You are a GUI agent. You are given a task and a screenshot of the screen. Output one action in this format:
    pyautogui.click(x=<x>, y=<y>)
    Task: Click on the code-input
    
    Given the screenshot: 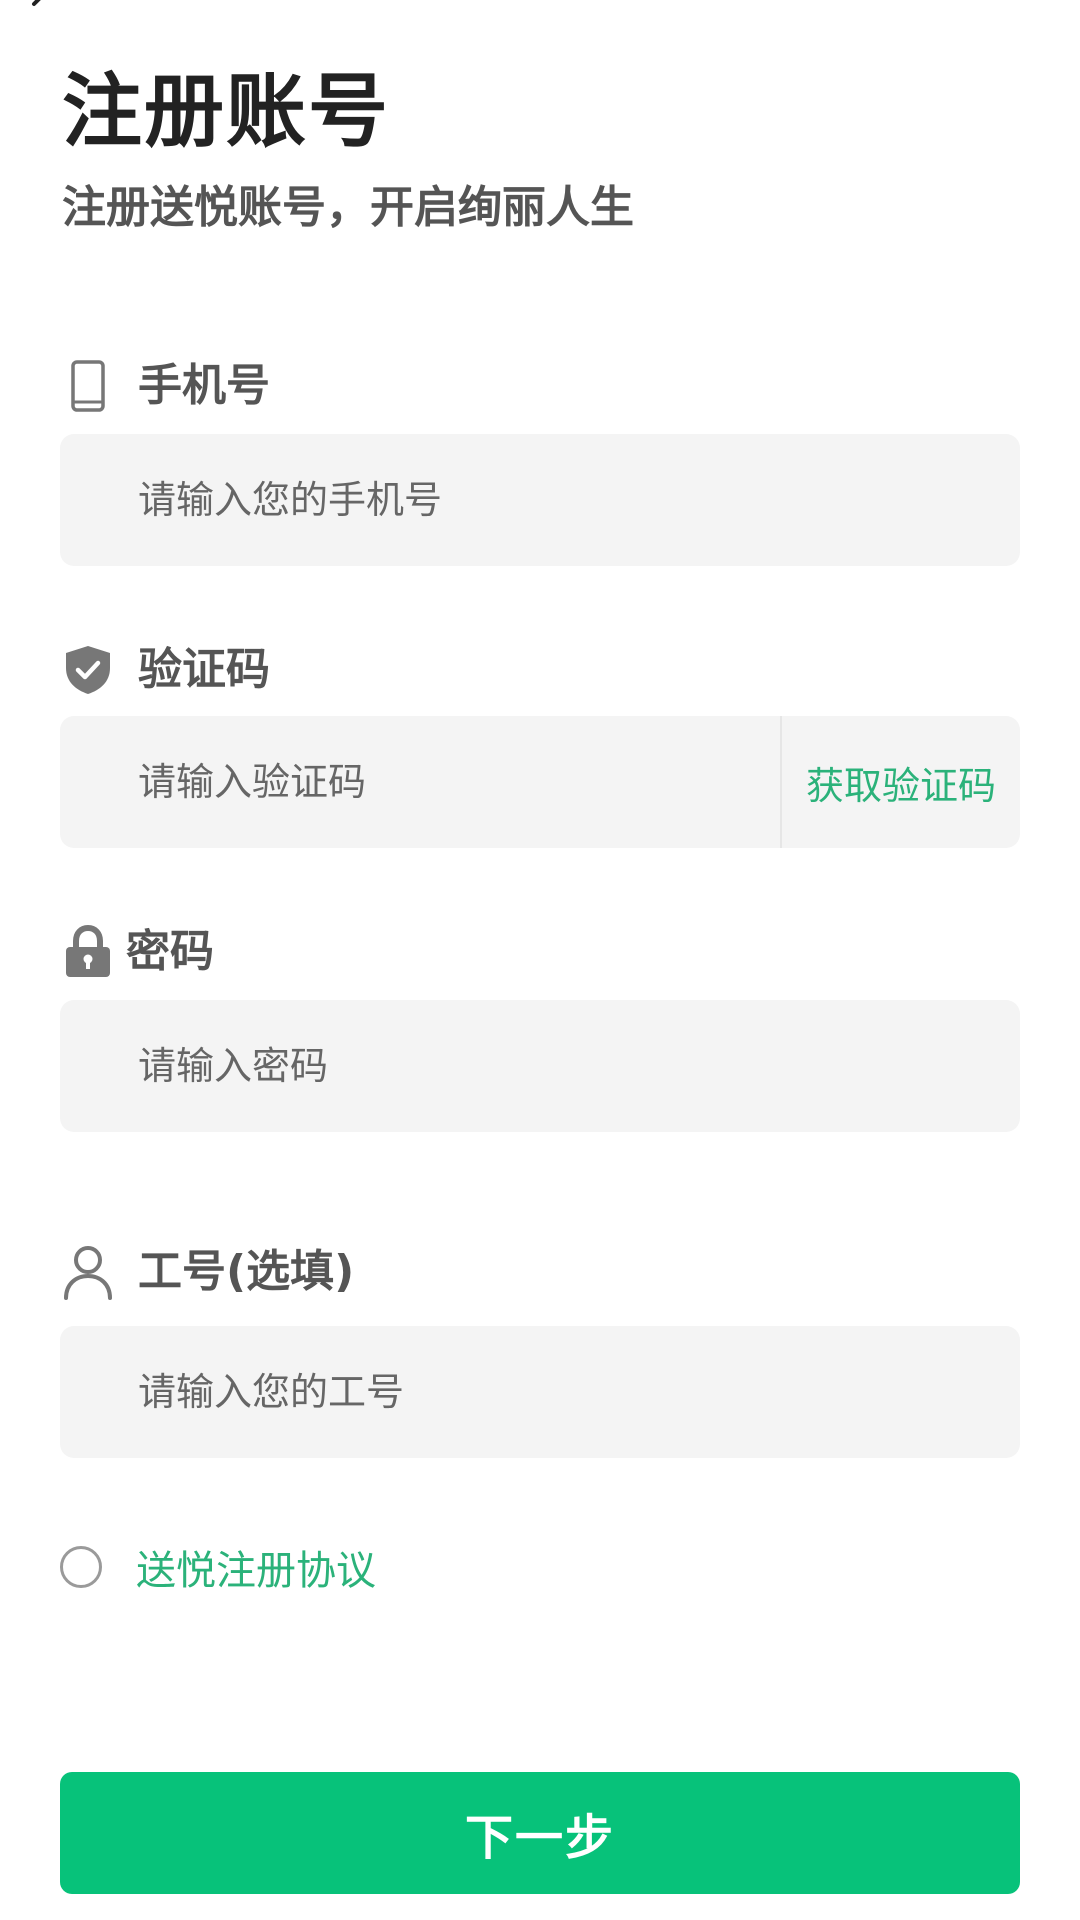 What is the action you would take?
    pyautogui.click(x=458, y=782)
    